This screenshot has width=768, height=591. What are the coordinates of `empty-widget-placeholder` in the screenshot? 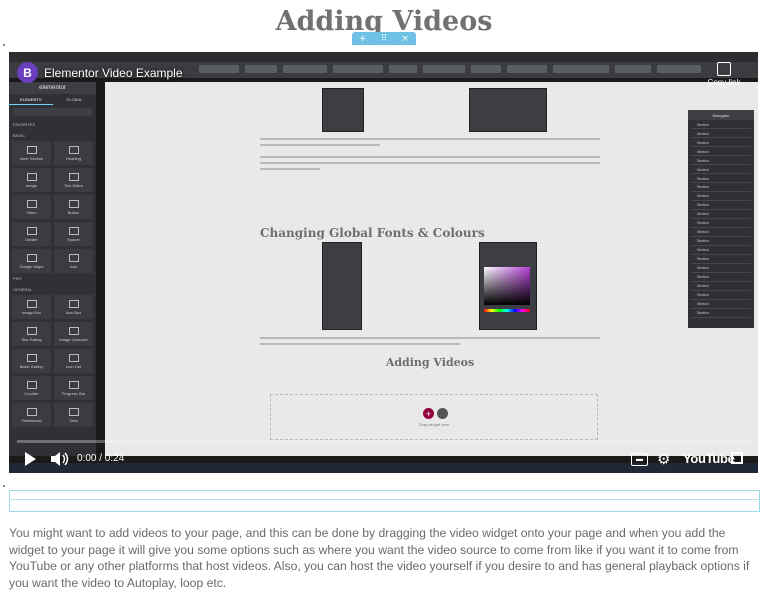 It's located at (384, 501).